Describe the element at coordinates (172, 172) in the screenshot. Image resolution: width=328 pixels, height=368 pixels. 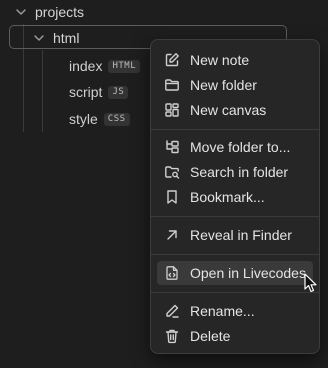
I see `folder-search-icon` at that location.